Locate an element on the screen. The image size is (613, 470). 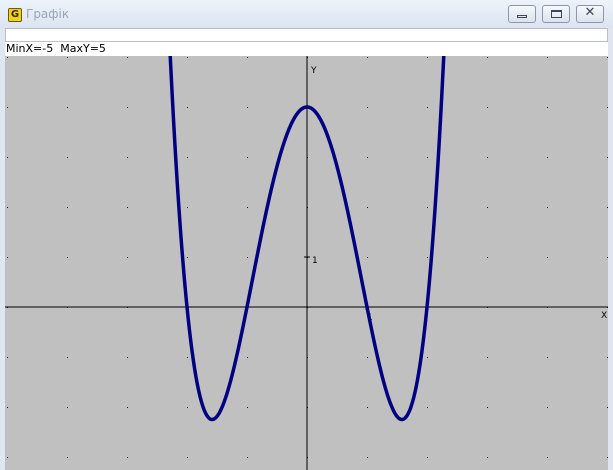
minimize-icon is located at coordinates (522, 16).